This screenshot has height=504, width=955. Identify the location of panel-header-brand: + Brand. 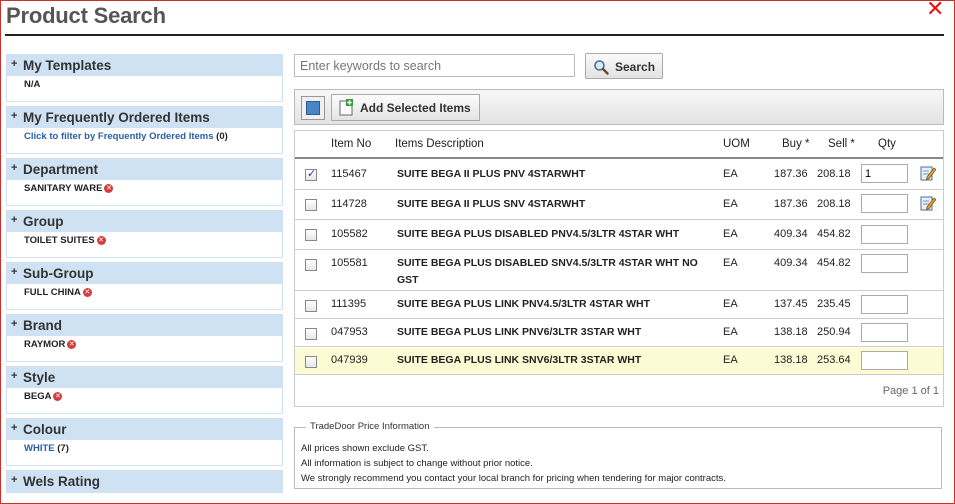
(144, 325).